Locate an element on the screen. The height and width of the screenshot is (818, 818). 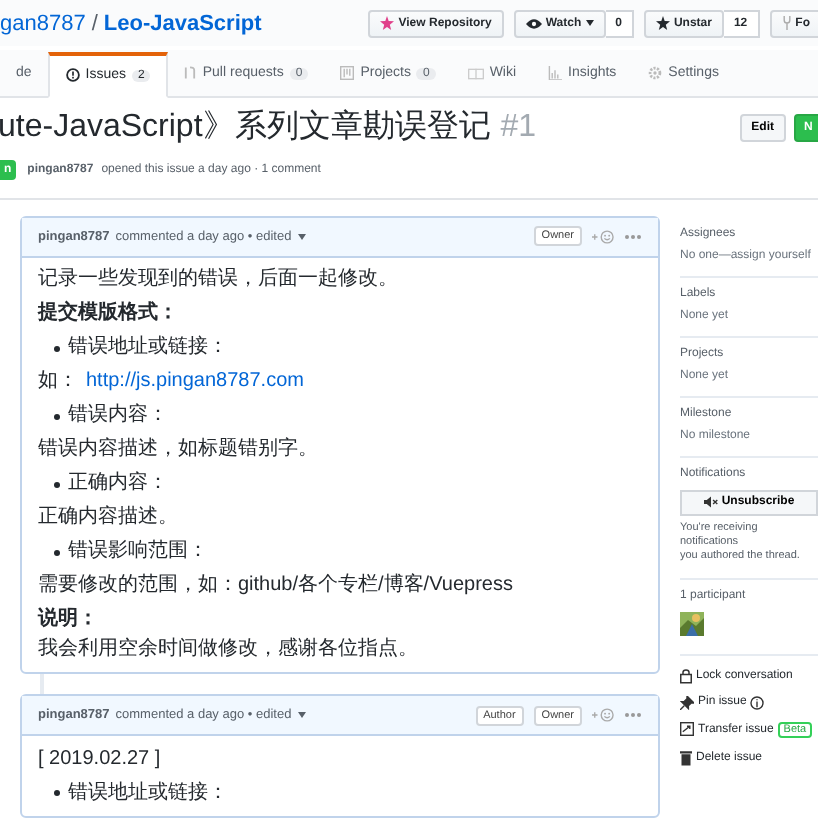
repo-owner-link: gan8787 is located at coordinates (43, 23).